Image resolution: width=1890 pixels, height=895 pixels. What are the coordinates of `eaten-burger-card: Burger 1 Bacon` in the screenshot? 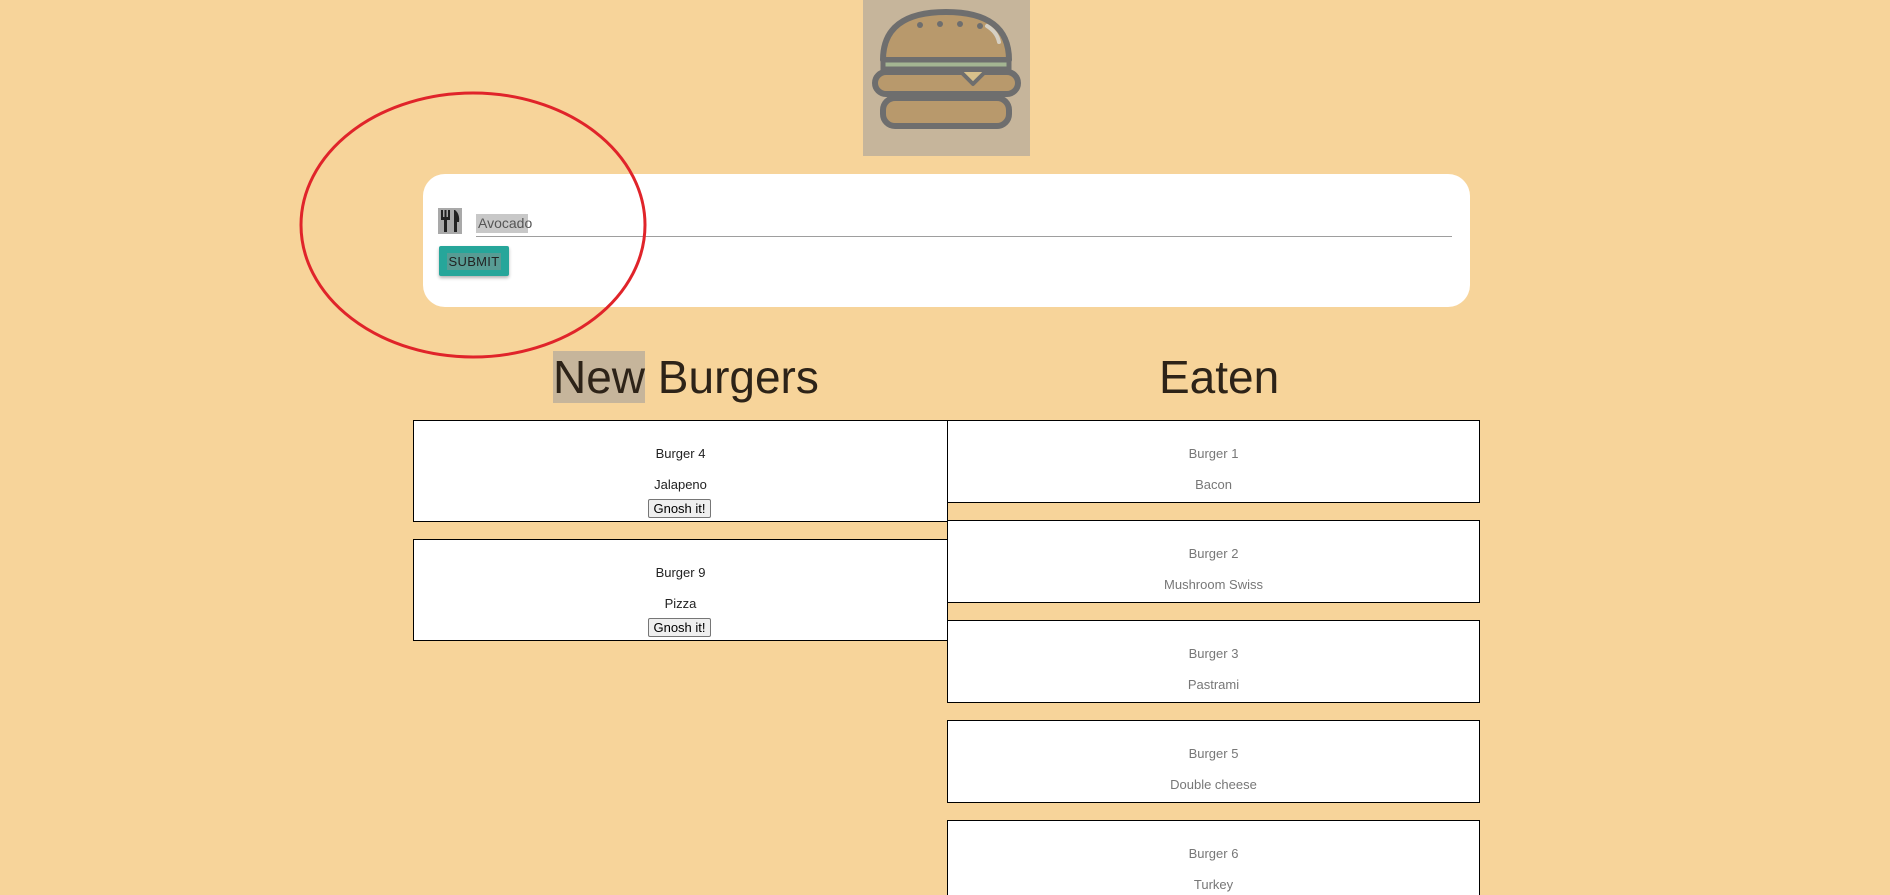 It's located at (1213, 461).